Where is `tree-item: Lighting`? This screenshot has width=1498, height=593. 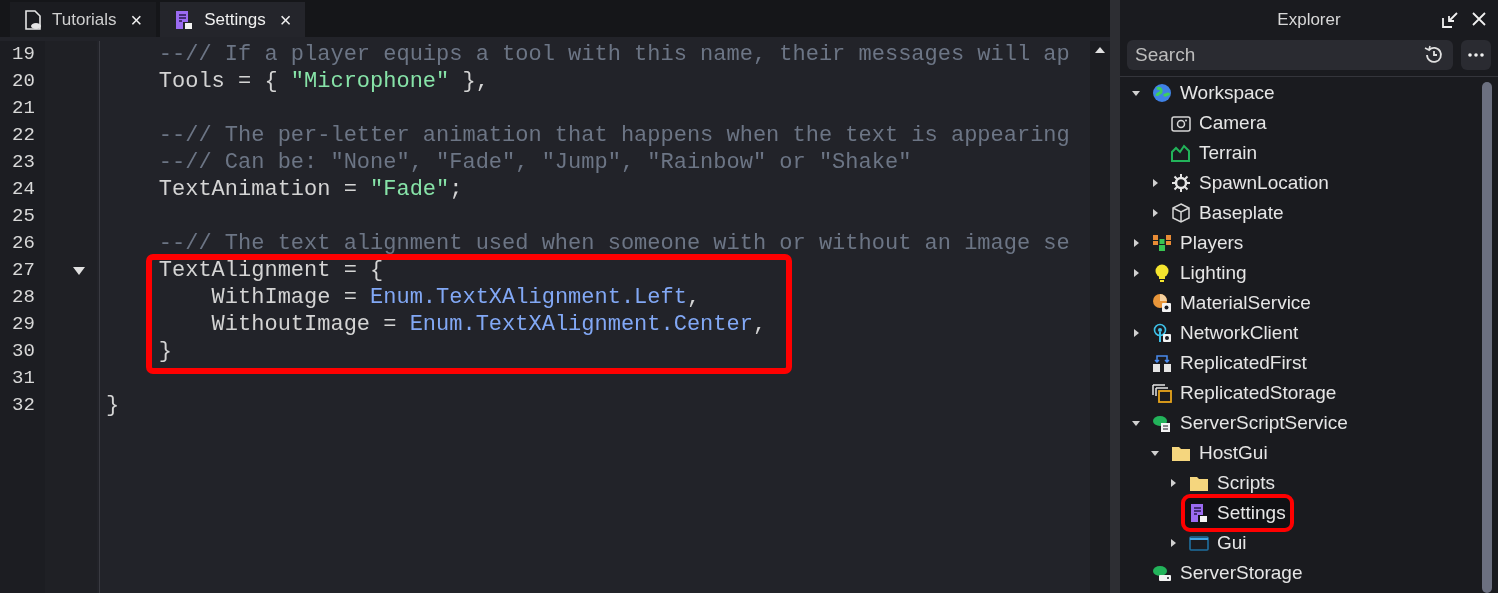
tree-item: Lighting is located at coordinates (1199, 273).